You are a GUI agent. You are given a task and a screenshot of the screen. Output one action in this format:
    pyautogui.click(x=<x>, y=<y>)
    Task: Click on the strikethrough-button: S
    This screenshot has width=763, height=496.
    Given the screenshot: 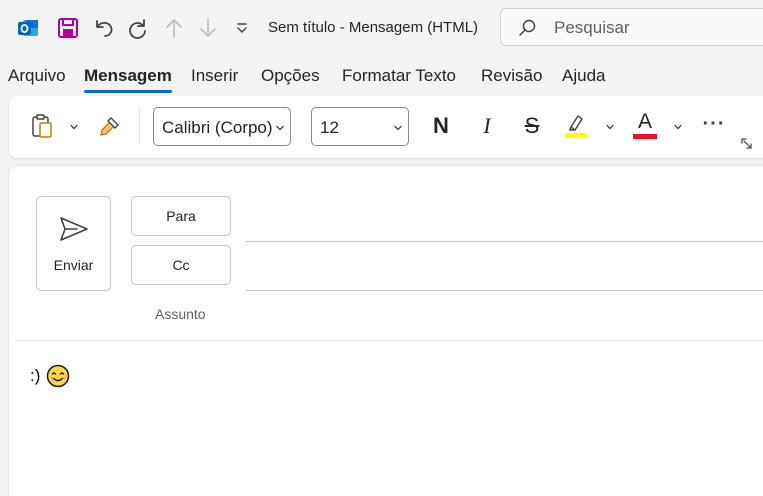 What is the action you would take?
    pyautogui.click(x=532, y=126)
    